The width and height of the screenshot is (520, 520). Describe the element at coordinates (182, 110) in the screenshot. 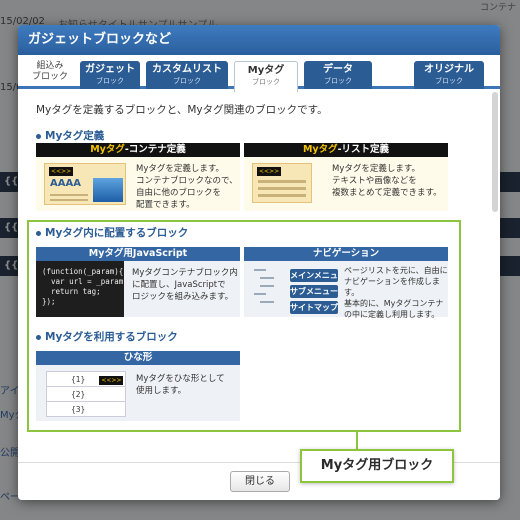

I see `intro-text: Myタグを定義するブロックと、Myタグ関連のブロックです。` at that location.